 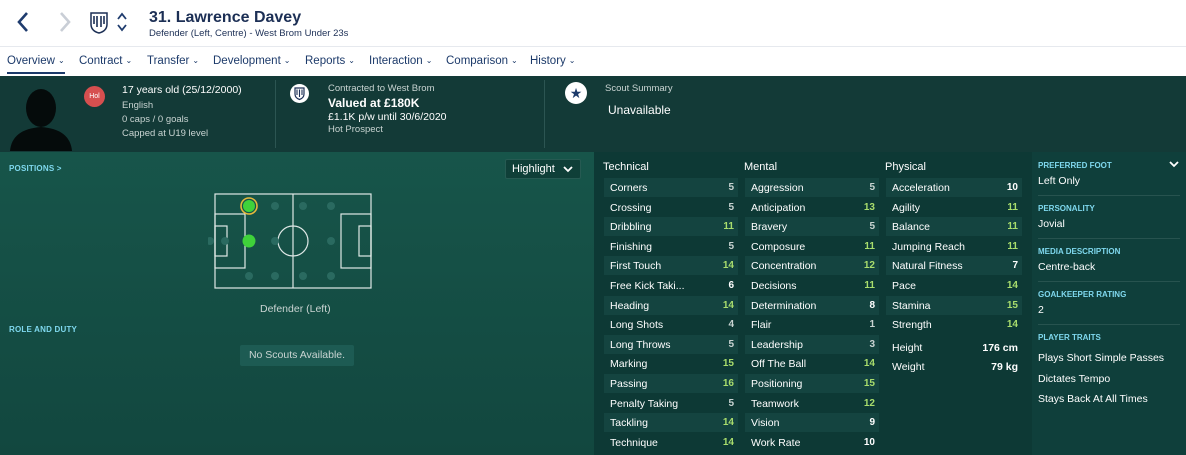 I want to click on weight-value: 79 kg, so click(x=1004, y=367).